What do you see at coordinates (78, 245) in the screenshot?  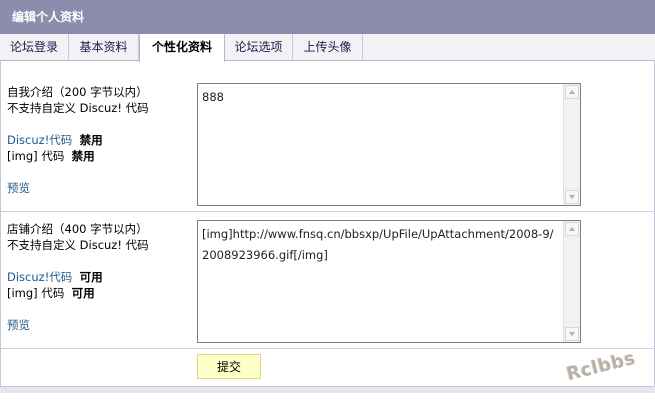 I see `shop-note: 不支持自定义 Discuz! 代码` at bounding box center [78, 245].